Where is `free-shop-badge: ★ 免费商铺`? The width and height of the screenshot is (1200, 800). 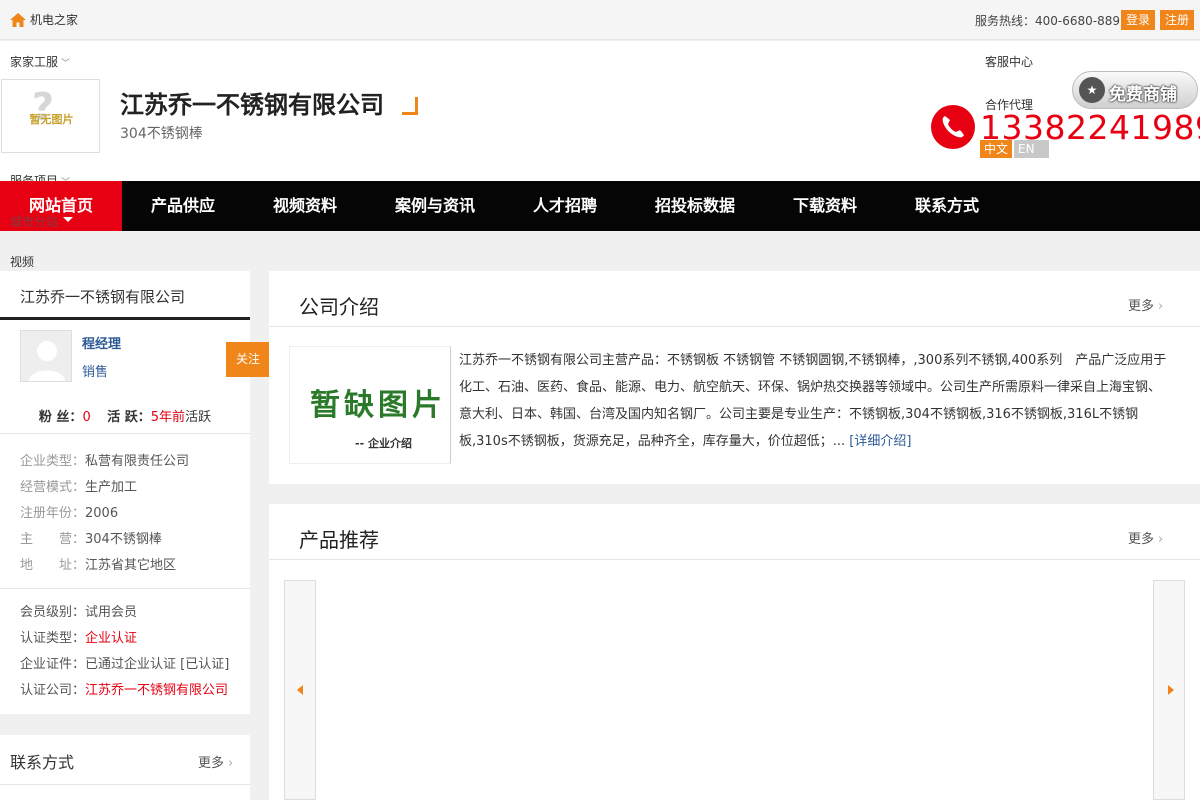 free-shop-badge: ★ 免费商铺 is located at coordinates (1135, 90).